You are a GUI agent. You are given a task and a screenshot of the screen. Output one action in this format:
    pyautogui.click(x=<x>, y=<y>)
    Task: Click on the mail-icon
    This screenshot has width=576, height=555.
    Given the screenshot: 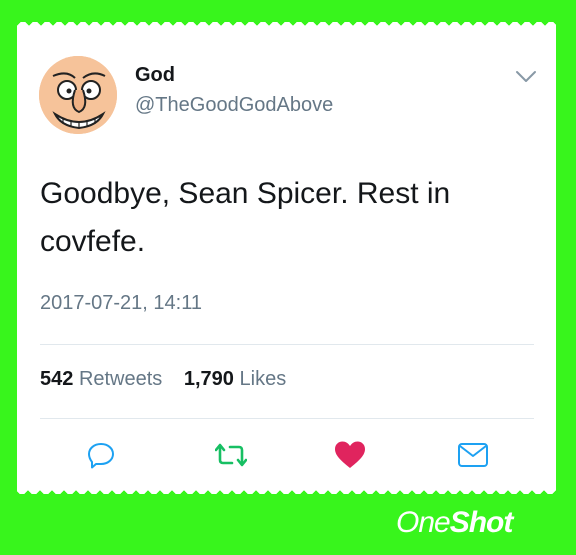 What is the action you would take?
    pyautogui.click(x=473, y=455)
    